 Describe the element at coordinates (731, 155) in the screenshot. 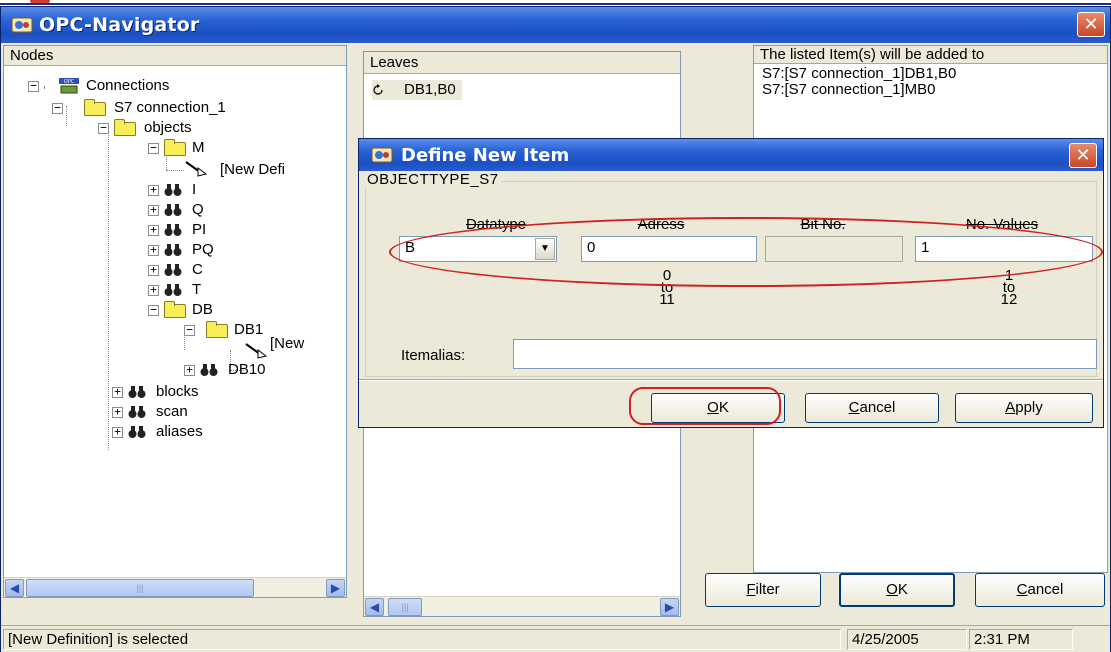

I see `dialog-titlebar: Define New Item ✕` at that location.